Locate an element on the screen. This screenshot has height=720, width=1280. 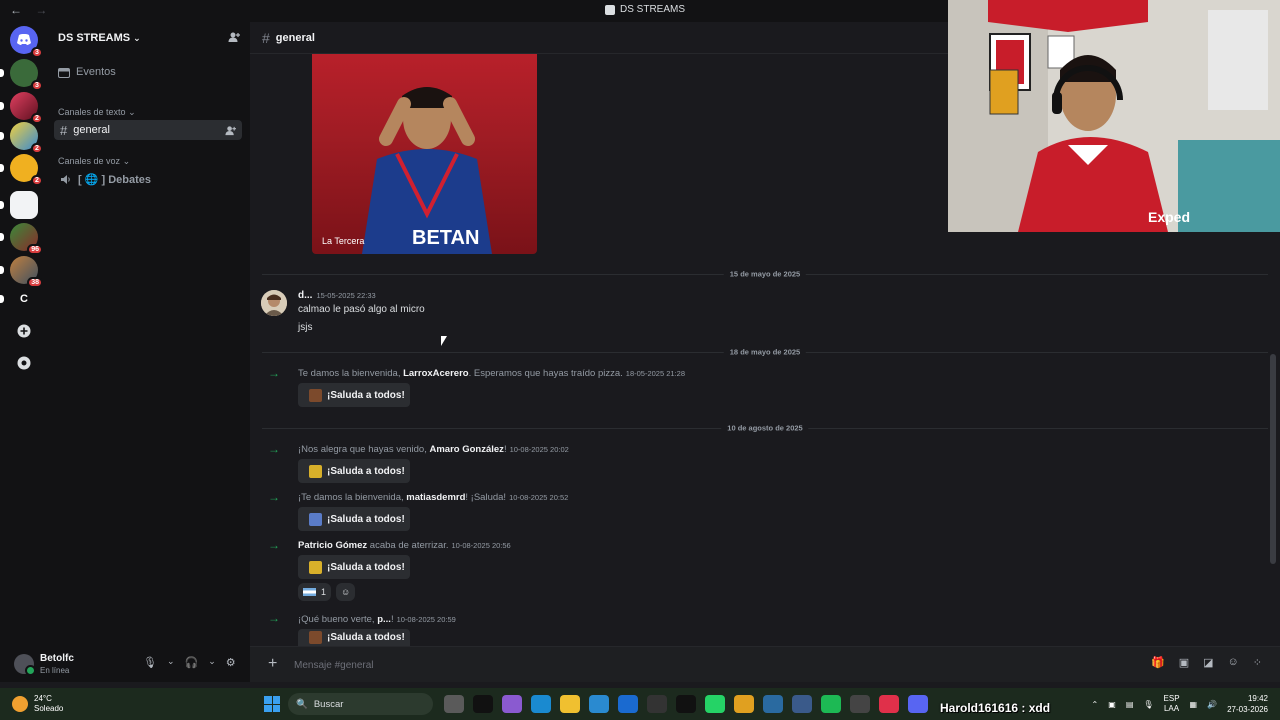
image-embed: BETAN La Tercera is located at coordinates (424, 154).